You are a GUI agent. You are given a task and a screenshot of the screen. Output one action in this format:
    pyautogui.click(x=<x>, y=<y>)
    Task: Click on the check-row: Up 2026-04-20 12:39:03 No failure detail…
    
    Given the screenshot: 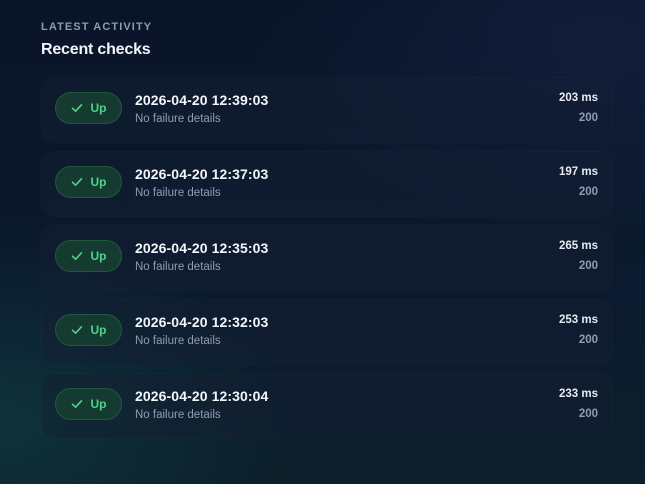 What is the action you would take?
    pyautogui.click(x=327, y=110)
    